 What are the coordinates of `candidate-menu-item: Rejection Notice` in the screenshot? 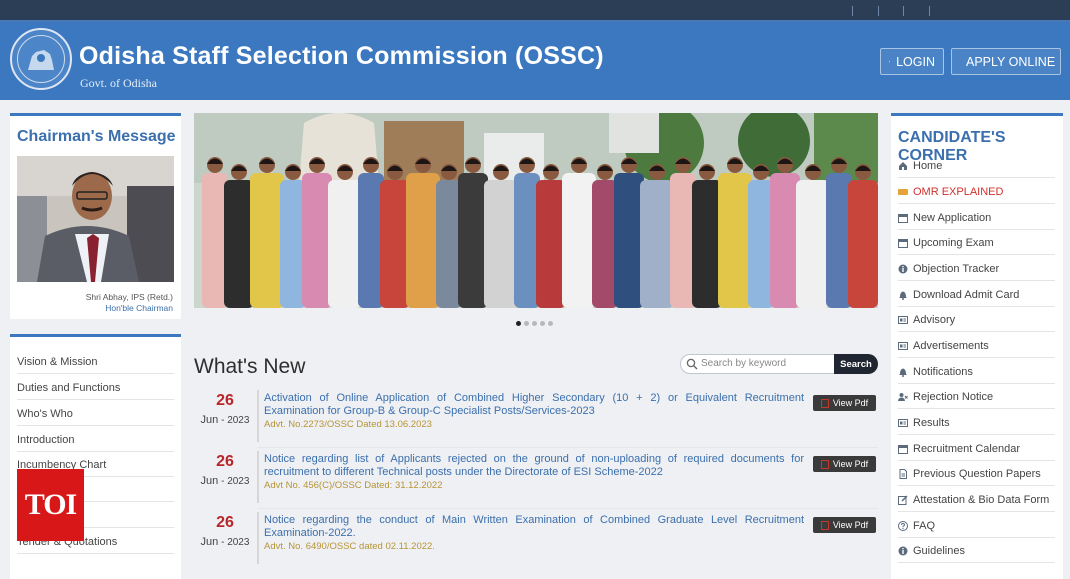 It's located at (976, 400).